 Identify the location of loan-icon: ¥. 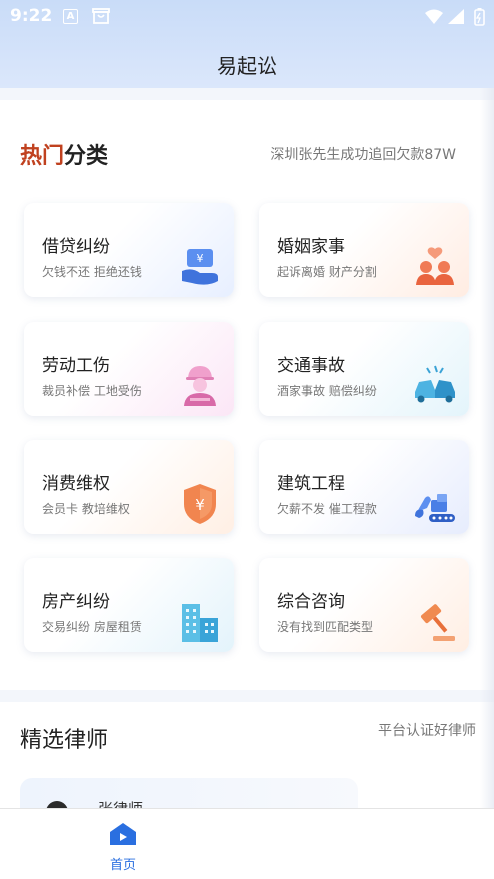
(200, 267).